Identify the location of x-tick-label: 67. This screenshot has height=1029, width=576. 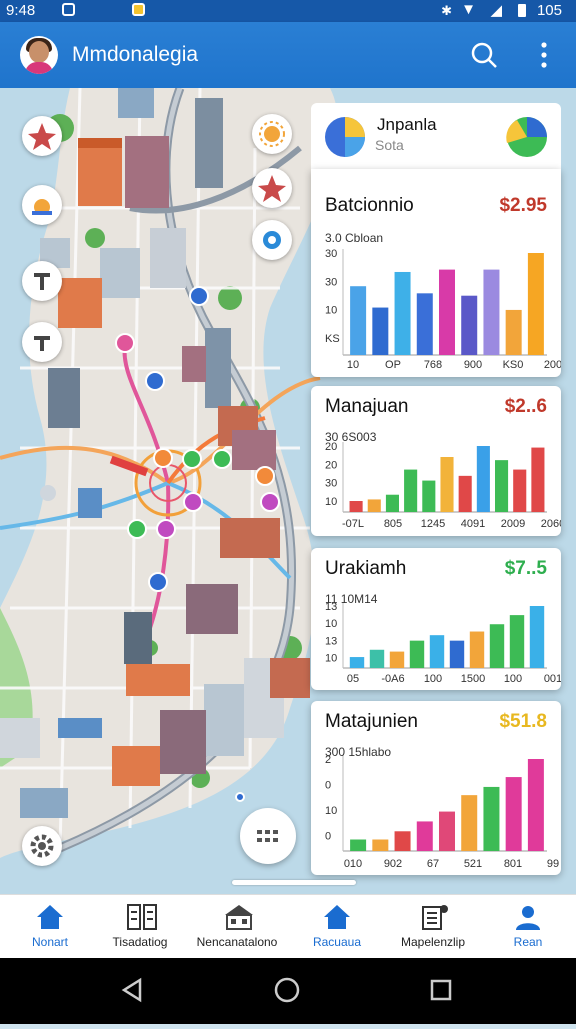
(433, 864).